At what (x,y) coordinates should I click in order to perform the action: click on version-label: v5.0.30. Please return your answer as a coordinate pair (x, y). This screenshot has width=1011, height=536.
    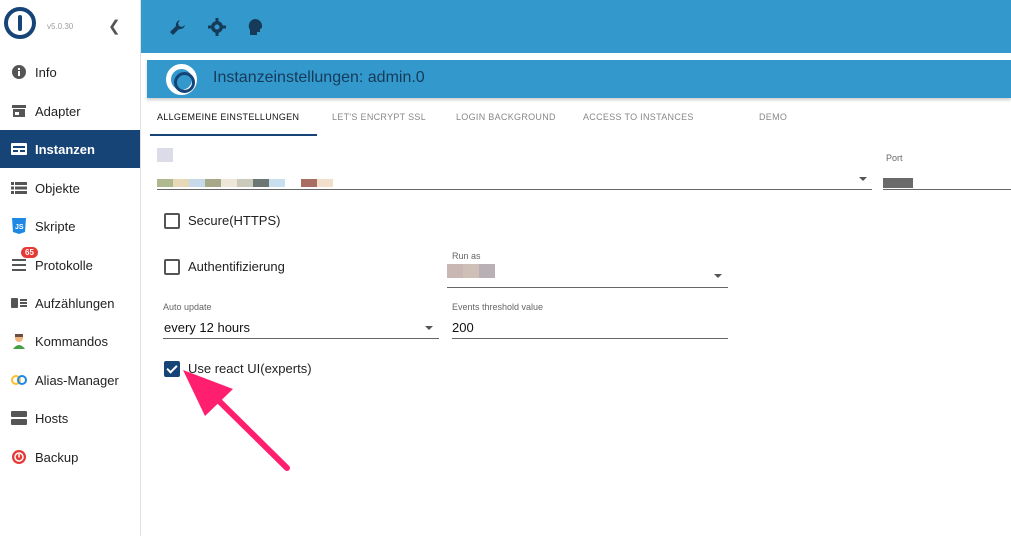
    Looking at the image, I should click on (60, 26).